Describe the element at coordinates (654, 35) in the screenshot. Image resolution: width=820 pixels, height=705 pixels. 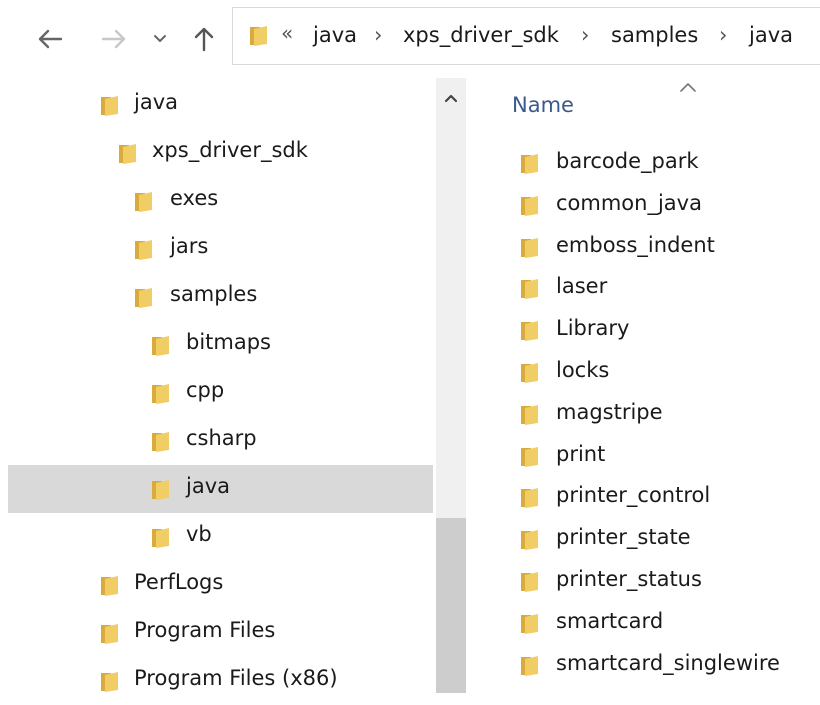
I see `breadcrumb-samples: samples` at that location.